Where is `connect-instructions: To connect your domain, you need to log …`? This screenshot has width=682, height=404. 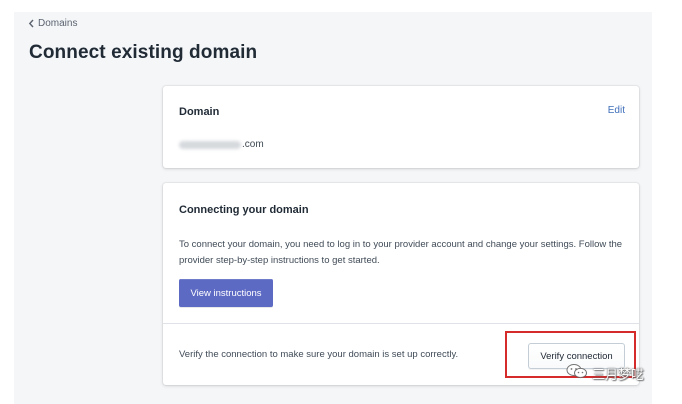 connect-instructions: To connect your domain, you need to log … is located at coordinates (401, 252).